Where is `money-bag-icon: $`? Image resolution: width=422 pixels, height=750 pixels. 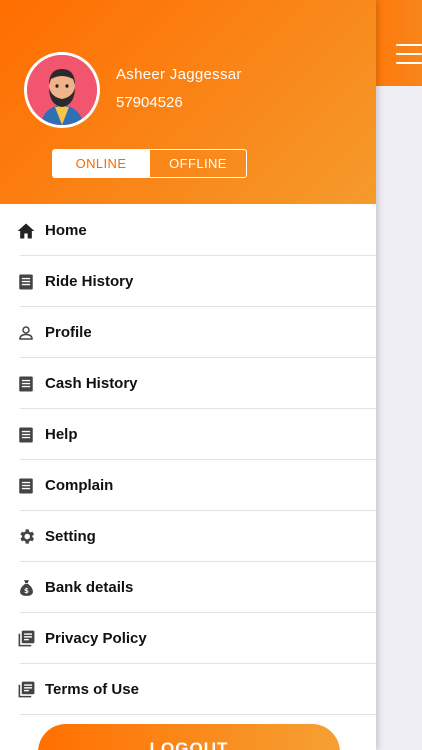
money-bag-icon: $ is located at coordinates (26, 588).